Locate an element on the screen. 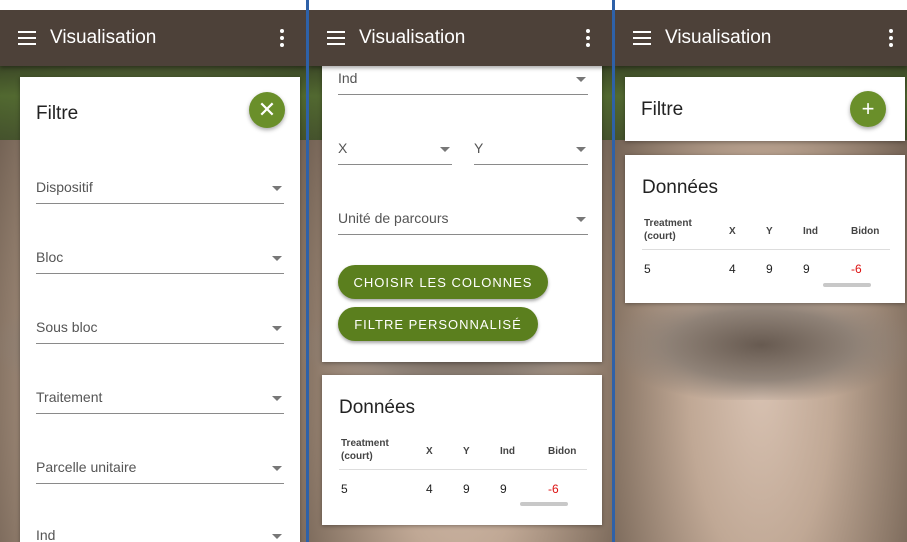 Image resolution: width=907 pixels, height=542 pixels. select-sous-bloc: Sous bloc is located at coordinates (160, 330).